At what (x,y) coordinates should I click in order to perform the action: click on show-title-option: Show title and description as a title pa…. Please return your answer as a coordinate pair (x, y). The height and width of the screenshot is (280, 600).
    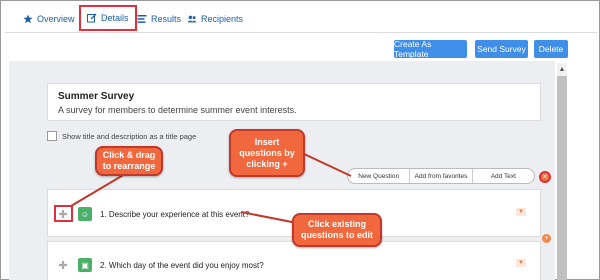
    Looking at the image, I should click on (121, 136).